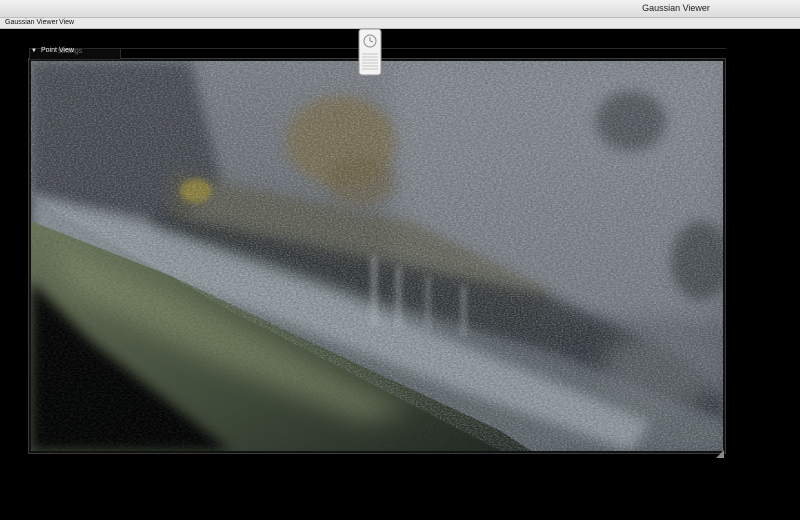  What do you see at coordinates (66, 22) in the screenshot?
I see `menu-view: View` at bounding box center [66, 22].